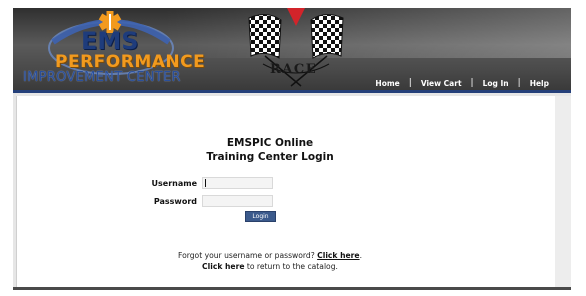 The image size is (586, 296). What do you see at coordinates (237, 183) in the screenshot?
I see `username-input` at bounding box center [237, 183].